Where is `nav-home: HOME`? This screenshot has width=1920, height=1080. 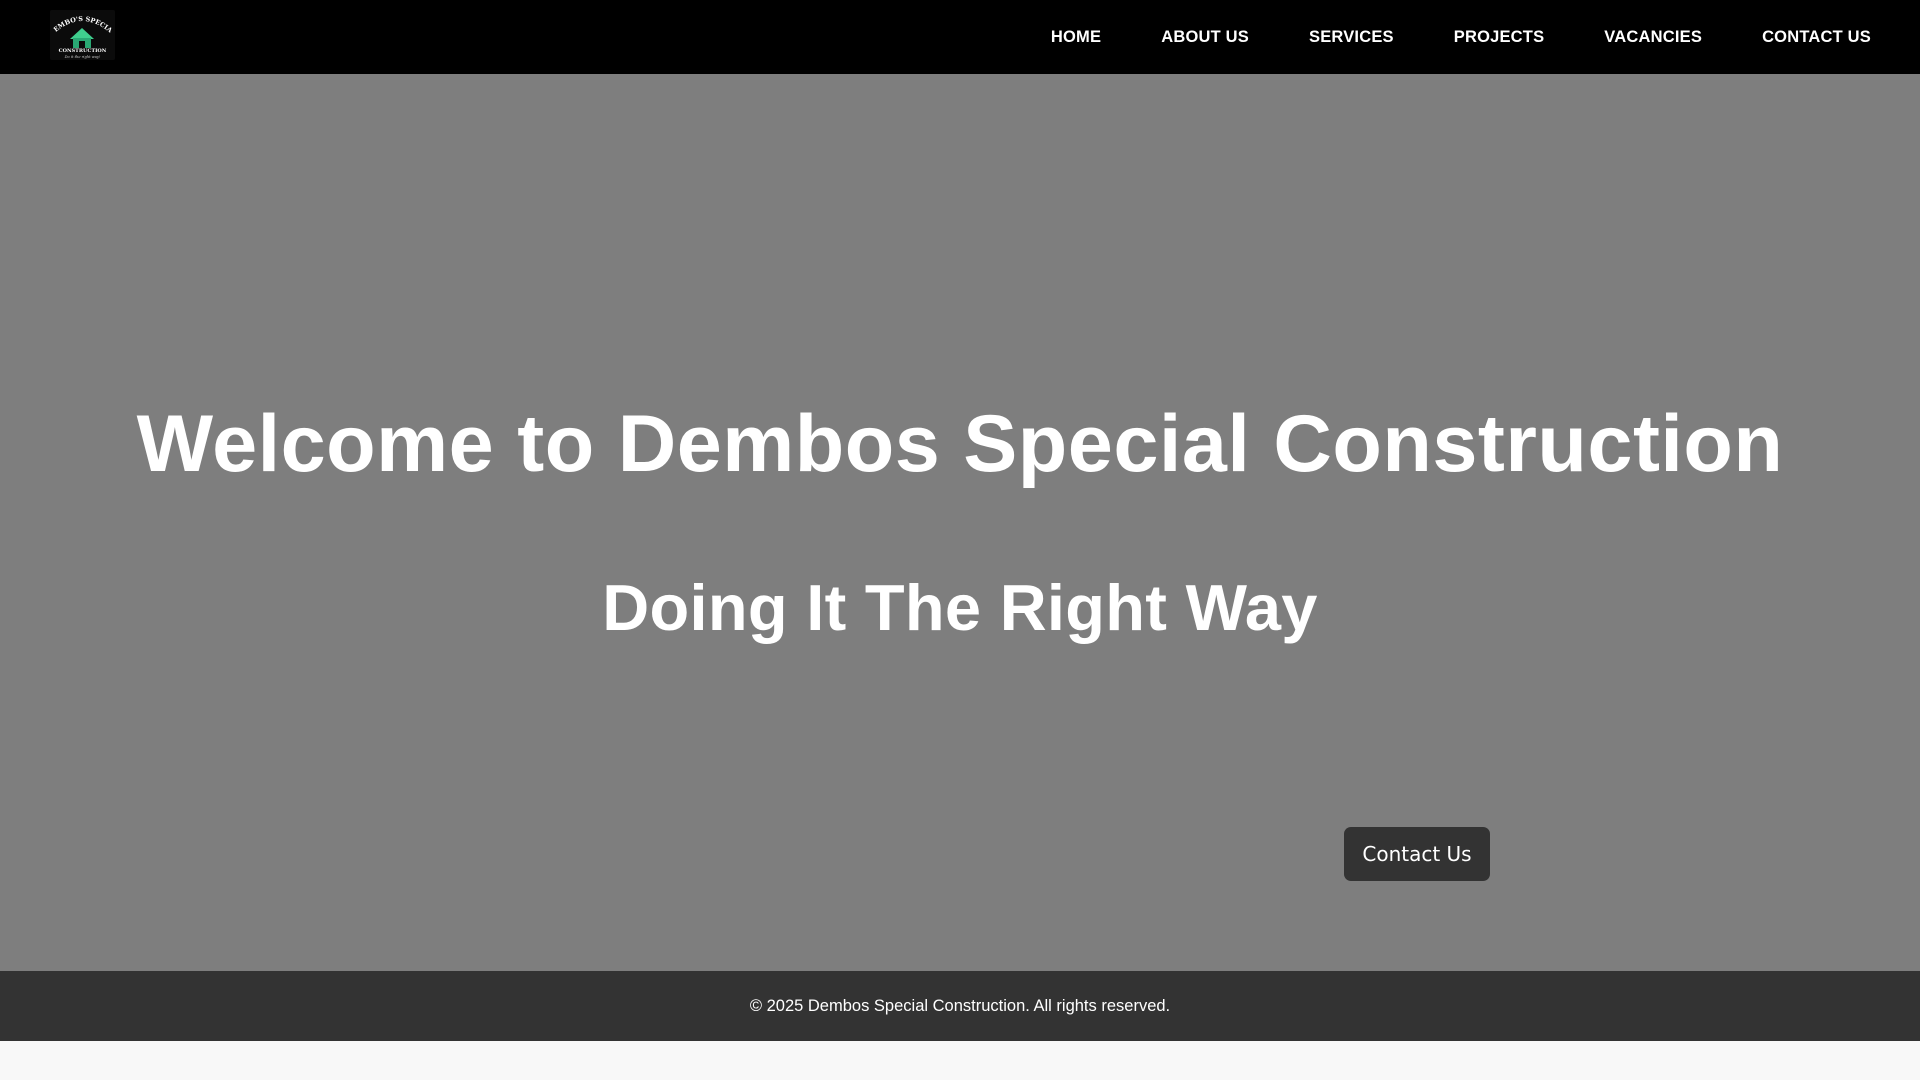
nav-home: HOME is located at coordinates (1076, 37).